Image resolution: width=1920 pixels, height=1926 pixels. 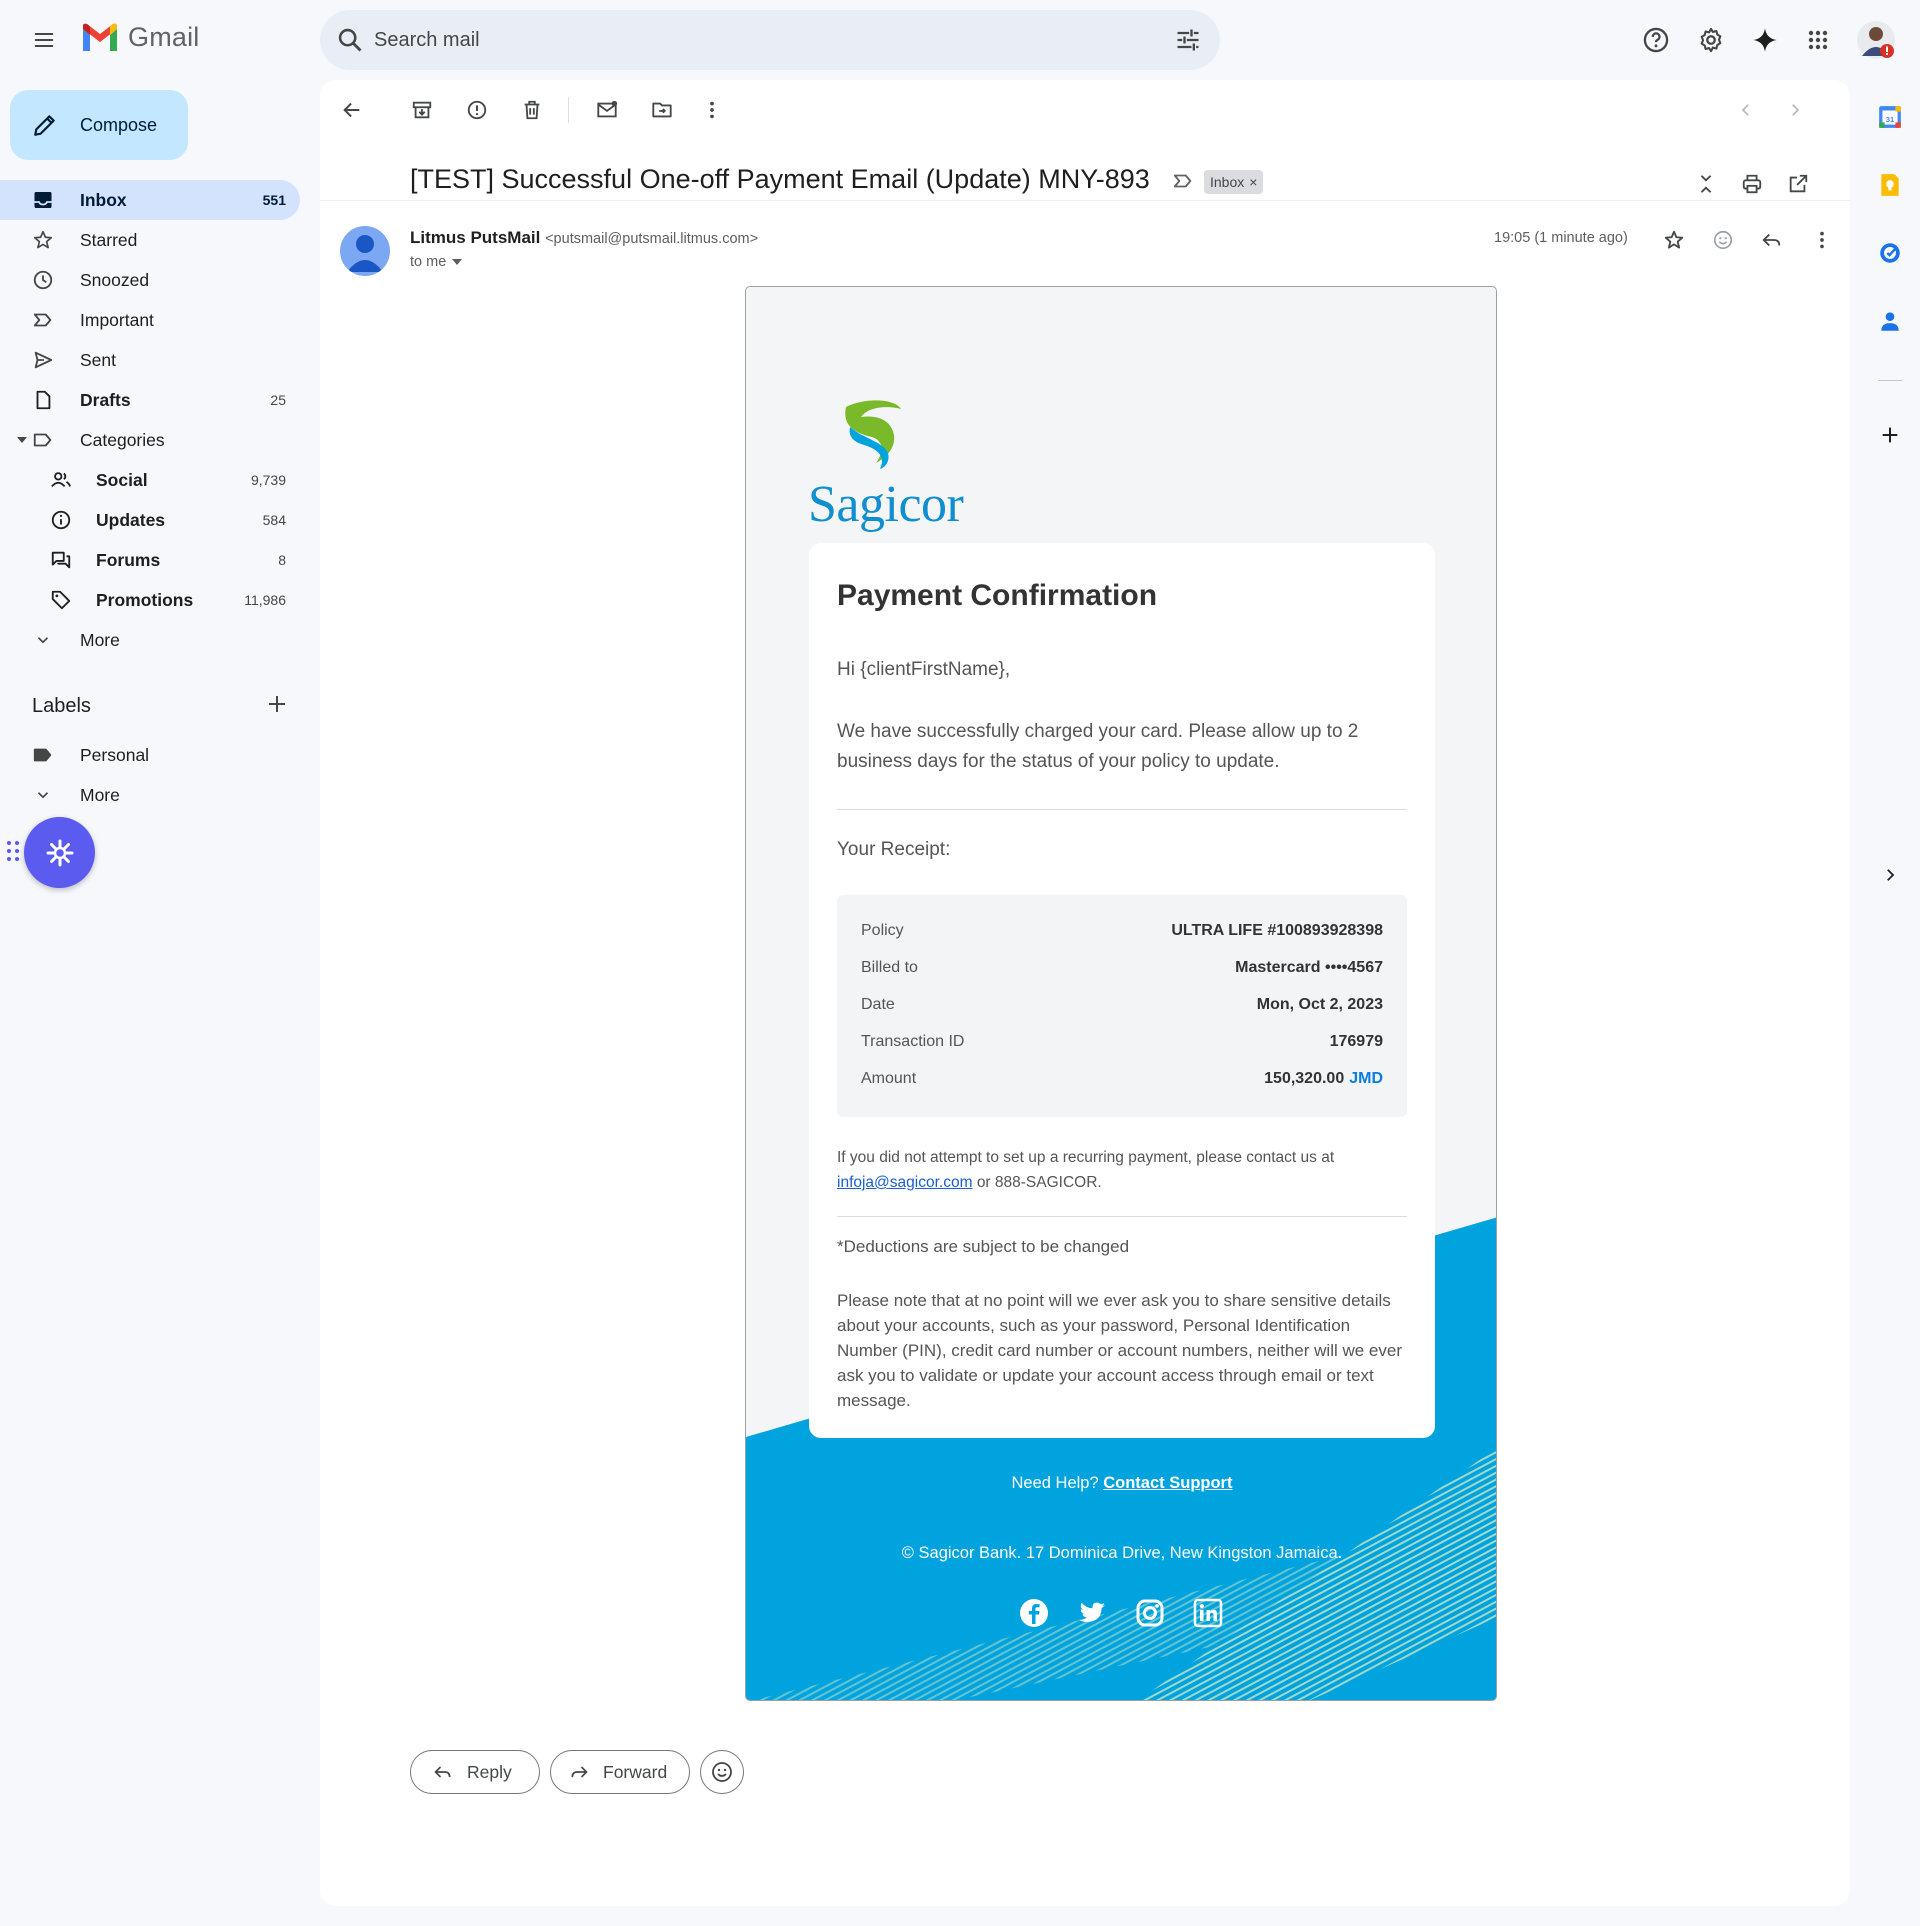 I want to click on add-reaction-button, so click(x=1723, y=240).